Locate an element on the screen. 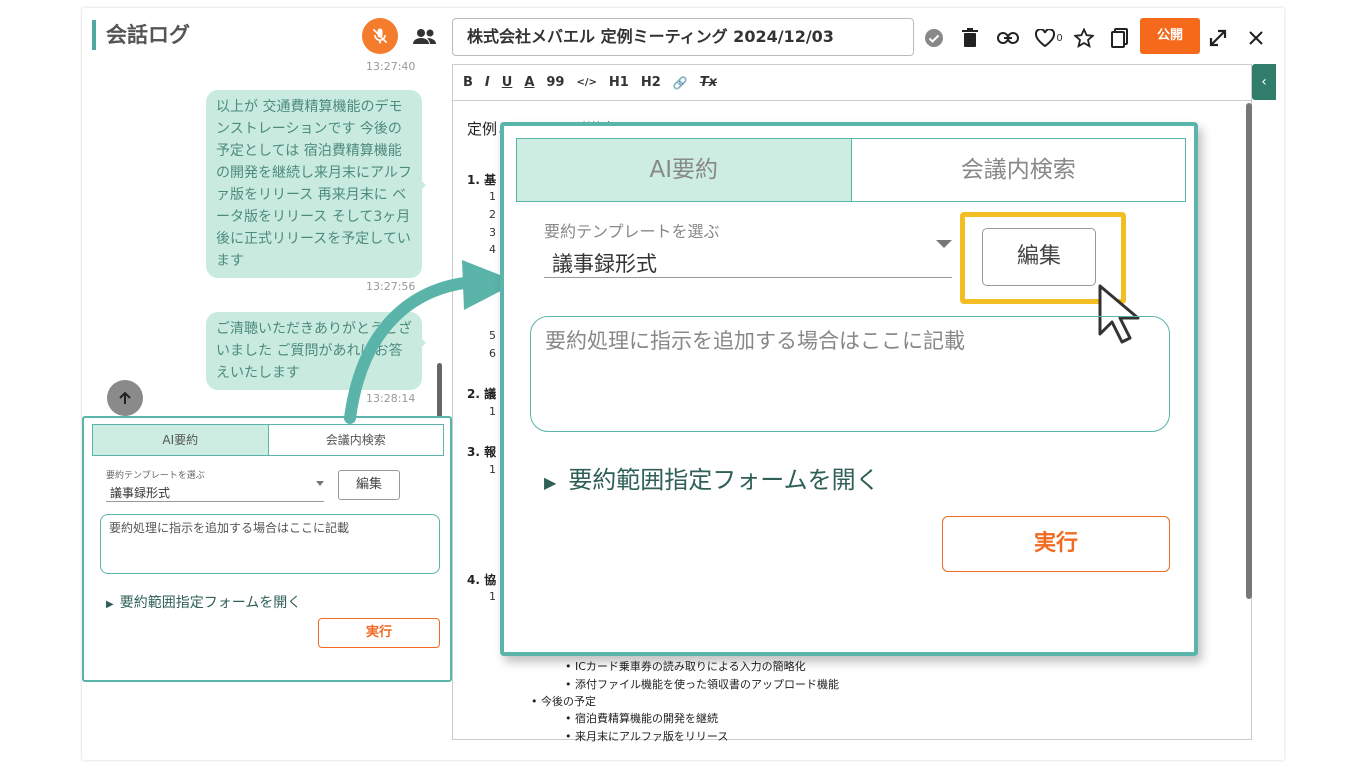 This screenshot has height=768, width=1366. clear-format-button: Tx is located at coordinates (708, 82).